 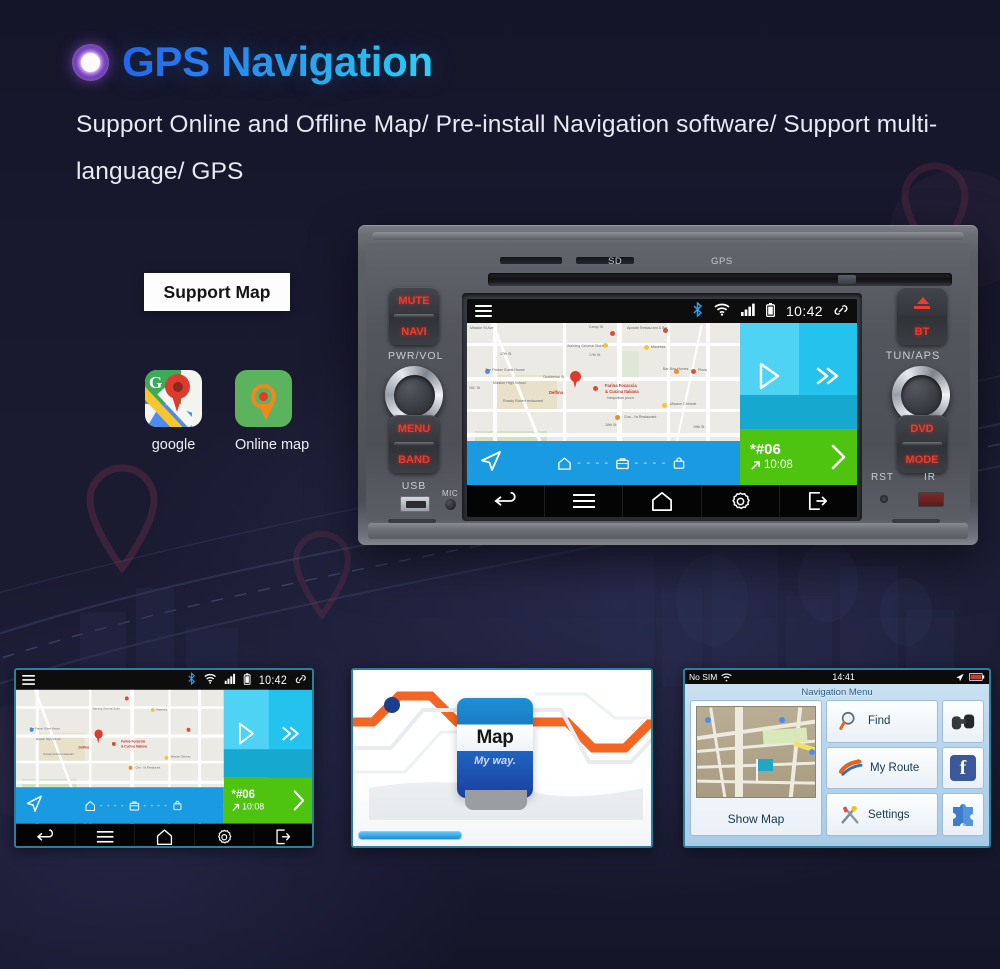 What do you see at coordinates (804, 311) in the screenshot?
I see `status-time: 10:42` at bounding box center [804, 311].